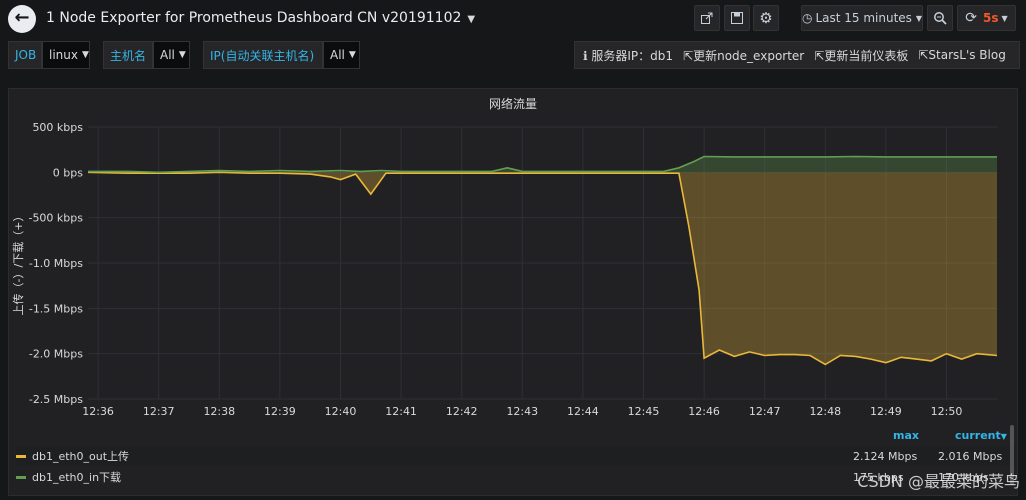  Describe the element at coordinates (583, 411) in the screenshot. I see `x-tick-label: 12:44` at that location.